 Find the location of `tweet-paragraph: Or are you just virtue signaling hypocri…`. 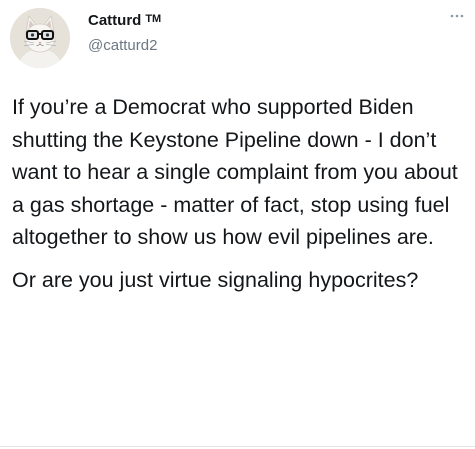

tweet-paragraph: Or are you just virtue signaling hypocri… is located at coordinates (215, 279).